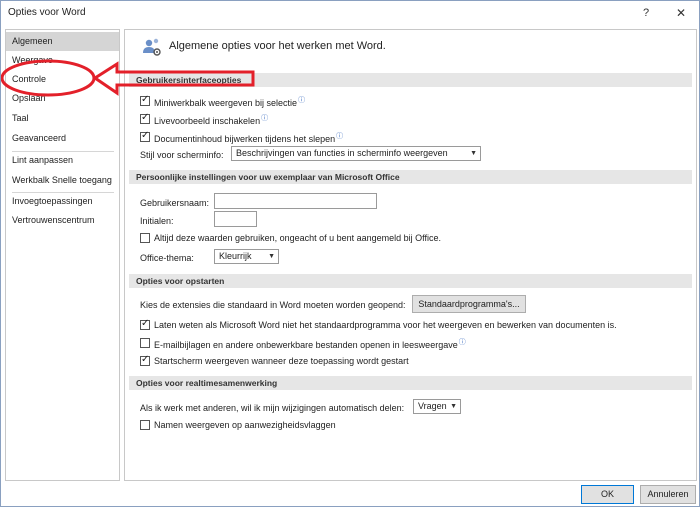 The width and height of the screenshot is (700, 508). What do you see at coordinates (668, 494) in the screenshot?
I see `cancel-button: Annuleren` at bounding box center [668, 494].